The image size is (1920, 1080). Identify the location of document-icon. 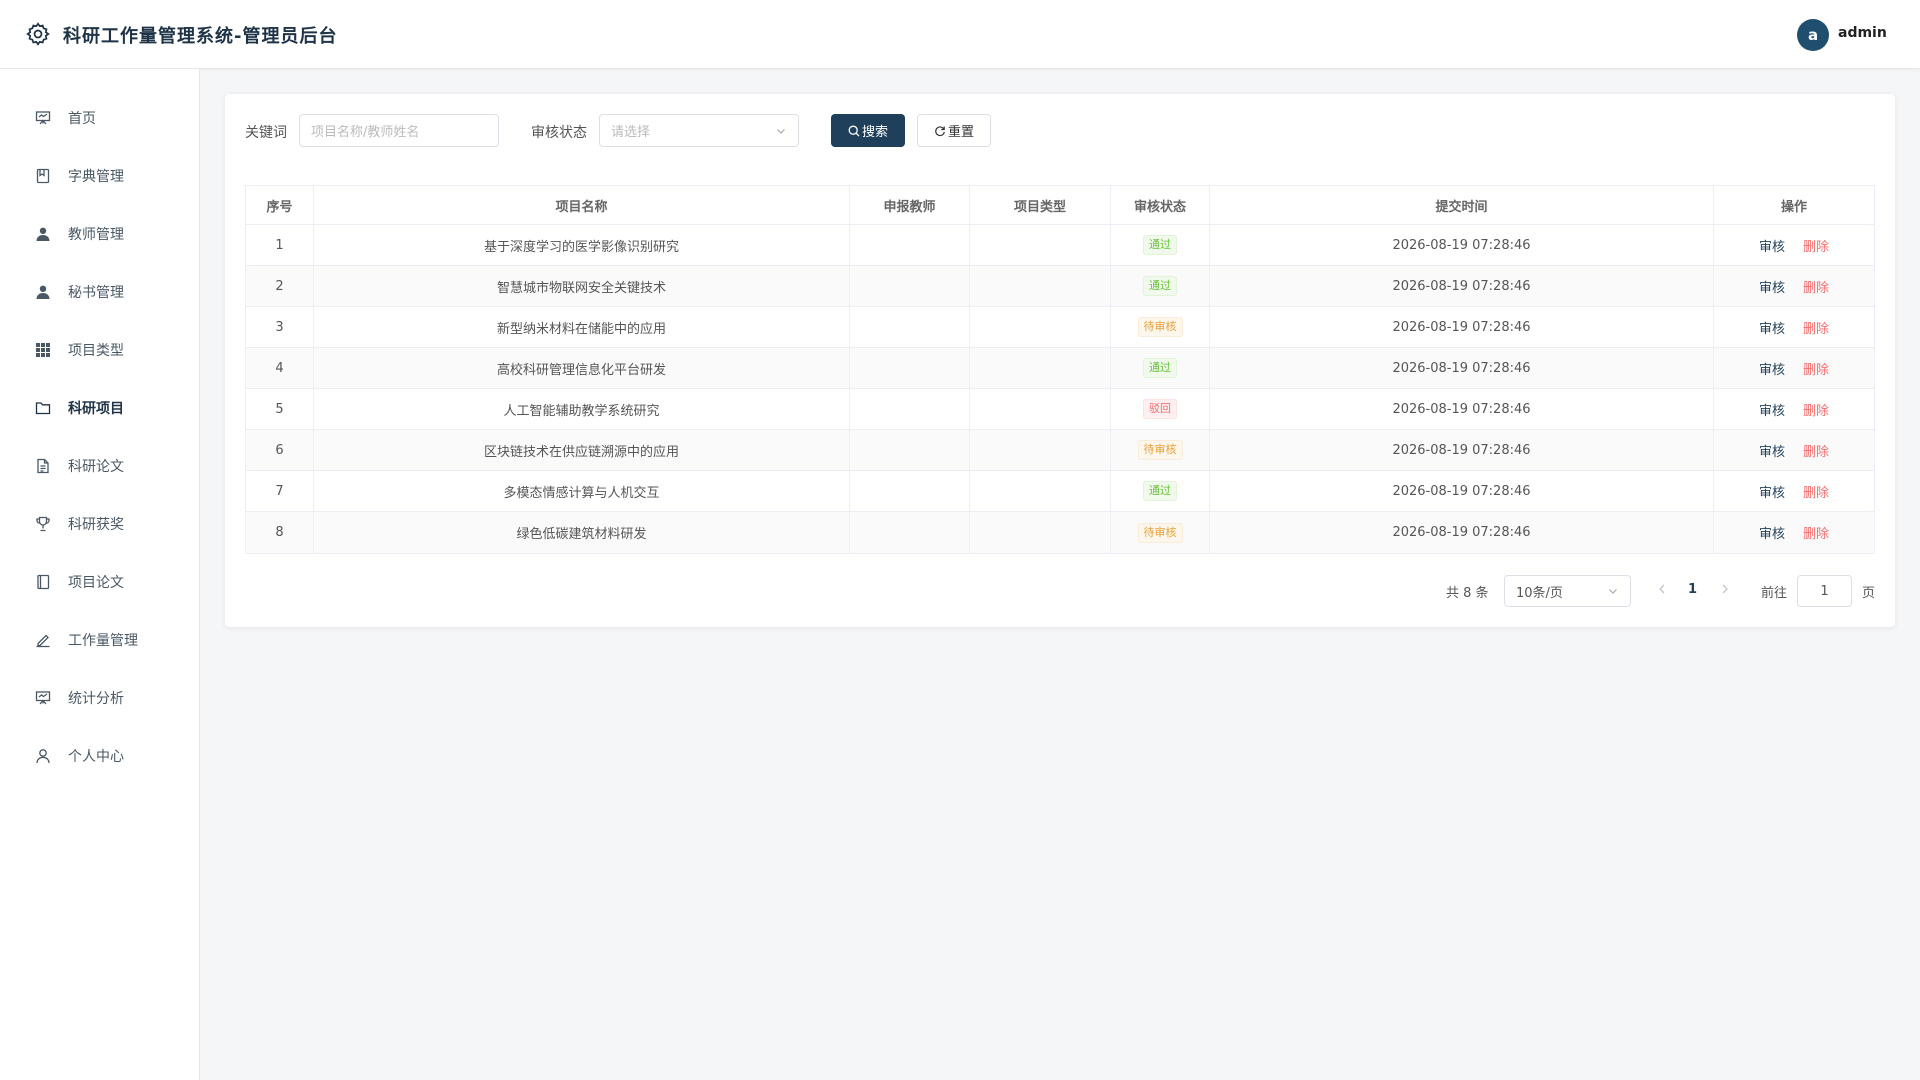
(43, 466).